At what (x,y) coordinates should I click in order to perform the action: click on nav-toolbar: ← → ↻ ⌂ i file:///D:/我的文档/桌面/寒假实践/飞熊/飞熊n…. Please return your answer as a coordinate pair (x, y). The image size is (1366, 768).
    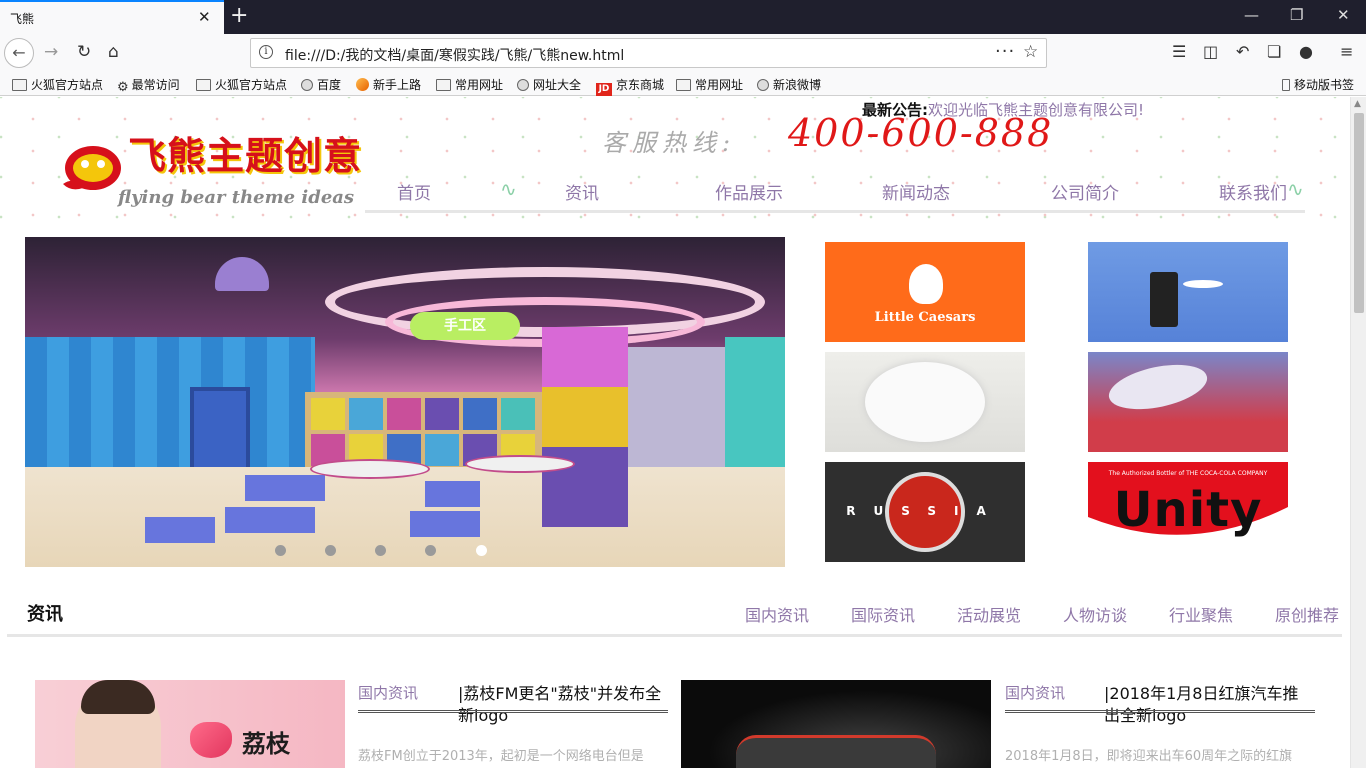
    Looking at the image, I should click on (683, 53).